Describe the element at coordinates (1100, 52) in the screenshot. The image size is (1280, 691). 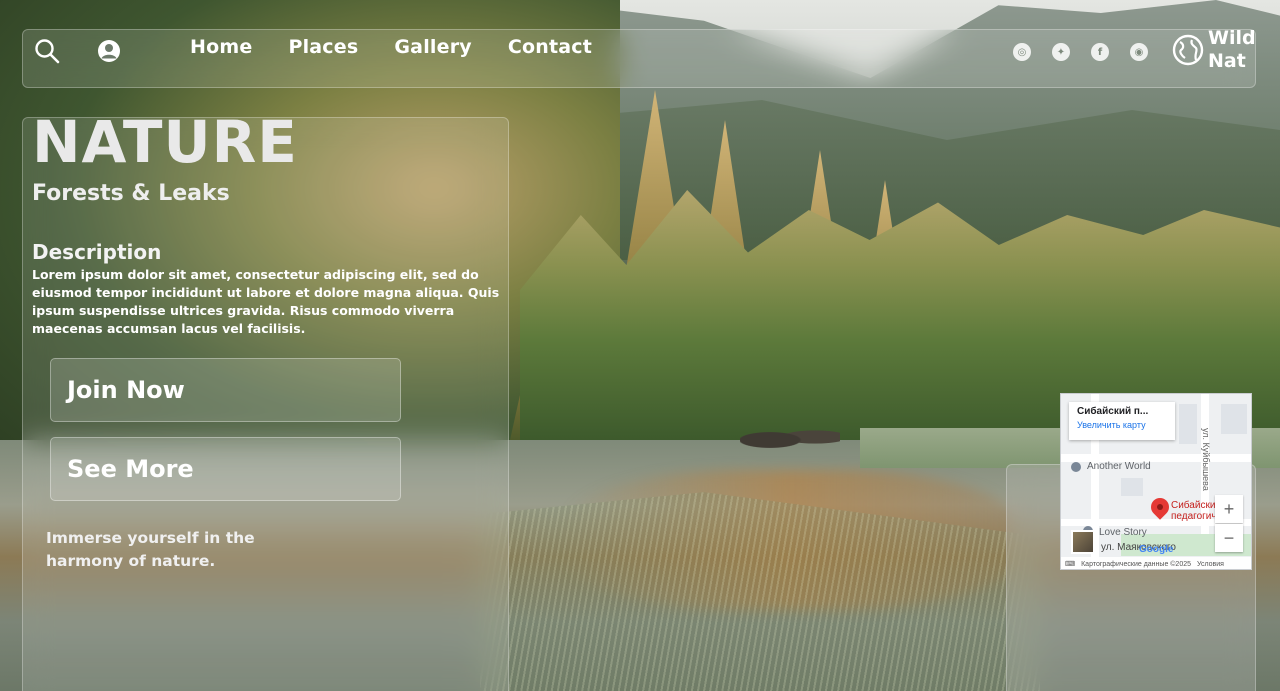
I see `facebook-icon: f` at that location.